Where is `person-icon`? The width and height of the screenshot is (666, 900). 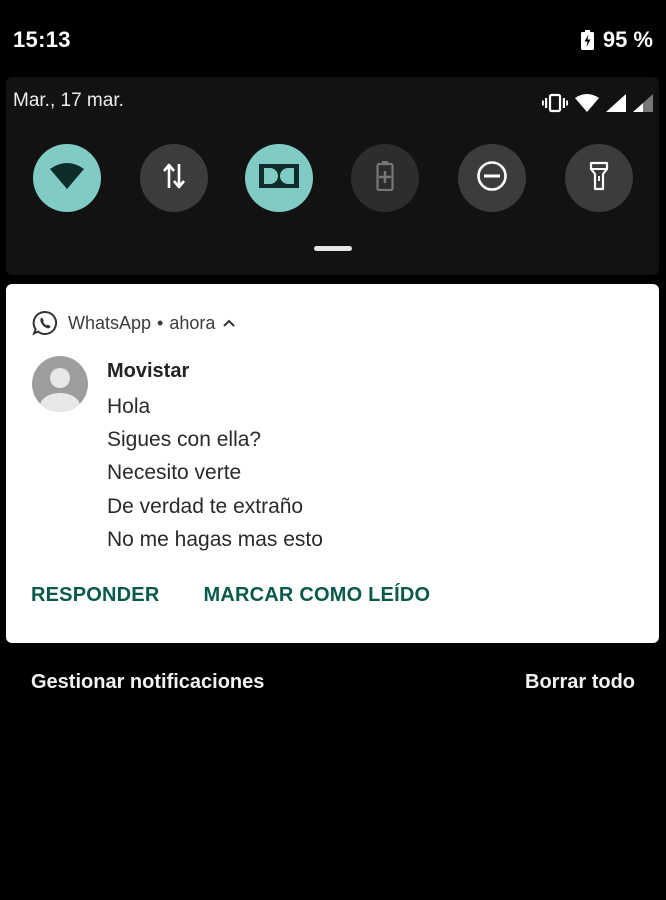
person-icon is located at coordinates (60, 390).